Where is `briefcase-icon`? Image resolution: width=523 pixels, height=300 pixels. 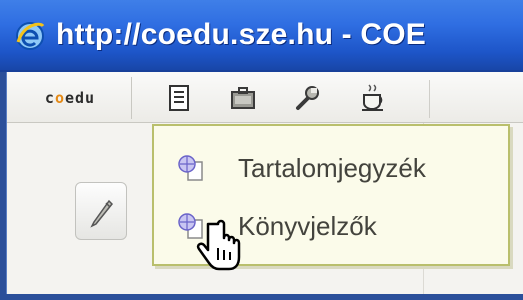
briefcase-icon is located at coordinates (243, 98).